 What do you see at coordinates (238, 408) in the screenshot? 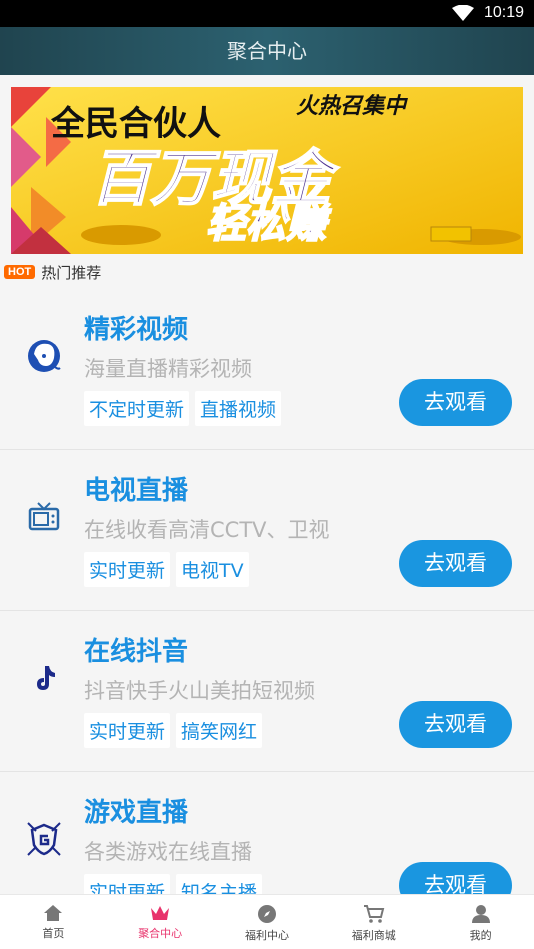
I see `tag: 直播视频` at bounding box center [238, 408].